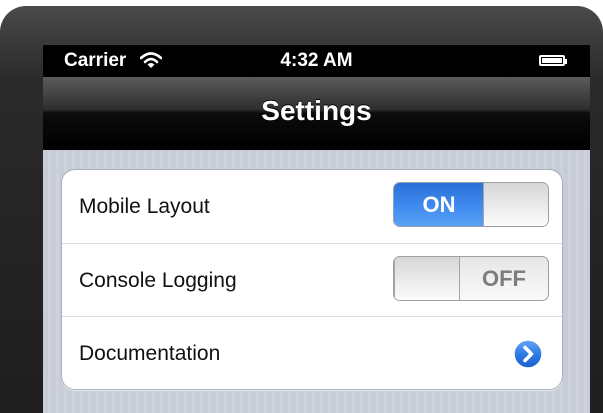 This screenshot has height=413, width=603. What do you see at coordinates (316, 110) in the screenshot?
I see `page-title: Settings` at bounding box center [316, 110].